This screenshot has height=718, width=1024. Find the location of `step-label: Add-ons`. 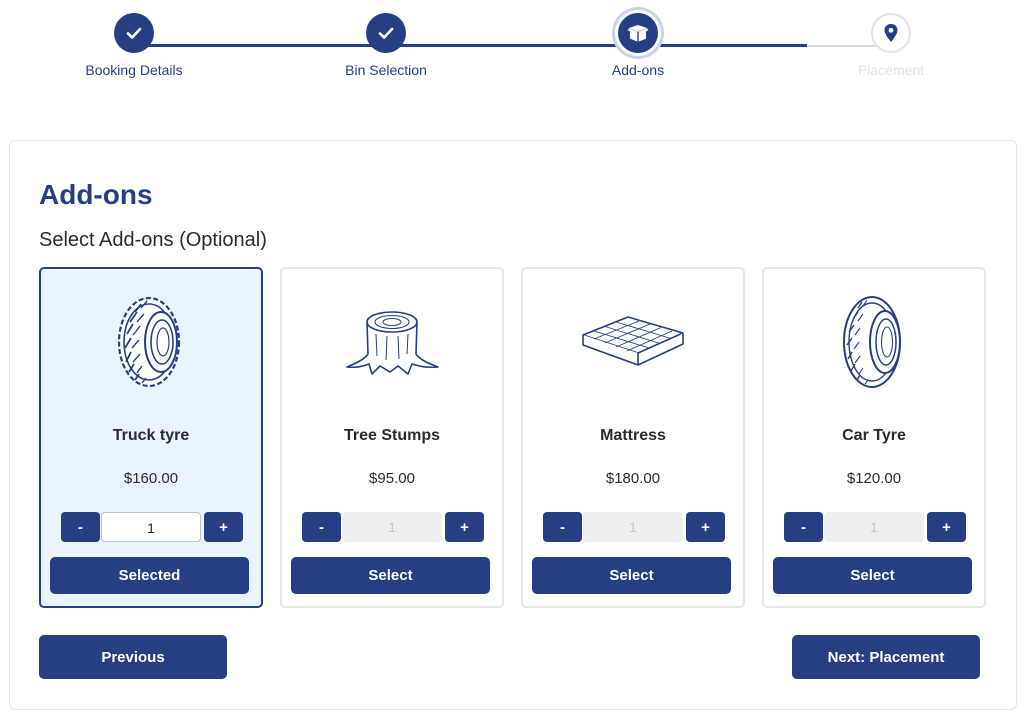

step-label: Add-ons is located at coordinates (638, 70).